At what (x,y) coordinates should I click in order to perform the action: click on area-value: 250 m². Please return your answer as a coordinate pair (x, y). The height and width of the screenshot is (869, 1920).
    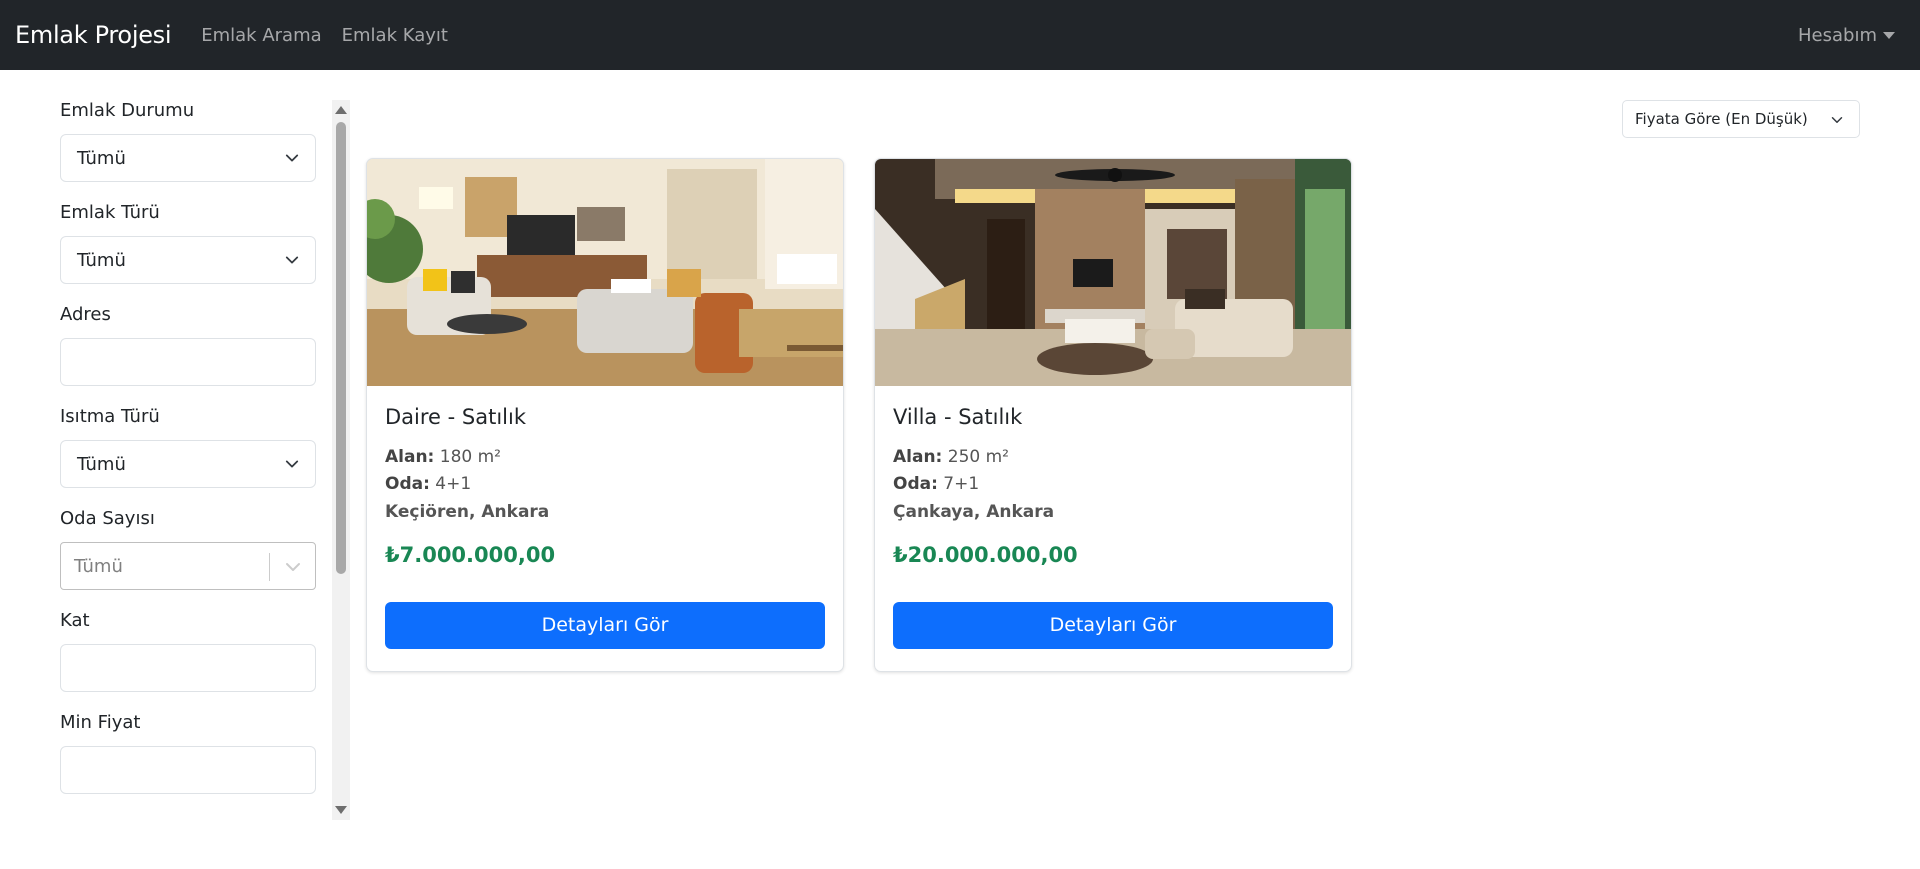
    Looking at the image, I should click on (978, 457).